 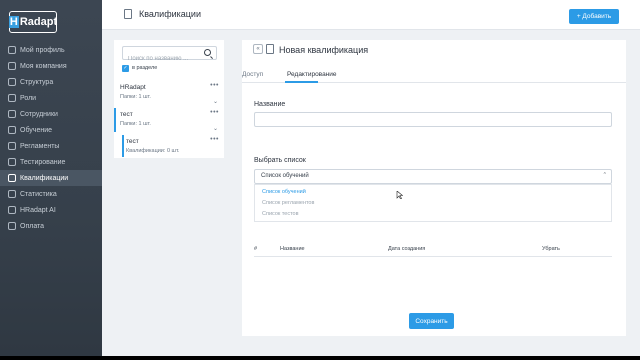 I want to click on sidebar-item-regulations: Регламенты, so click(x=51, y=146).